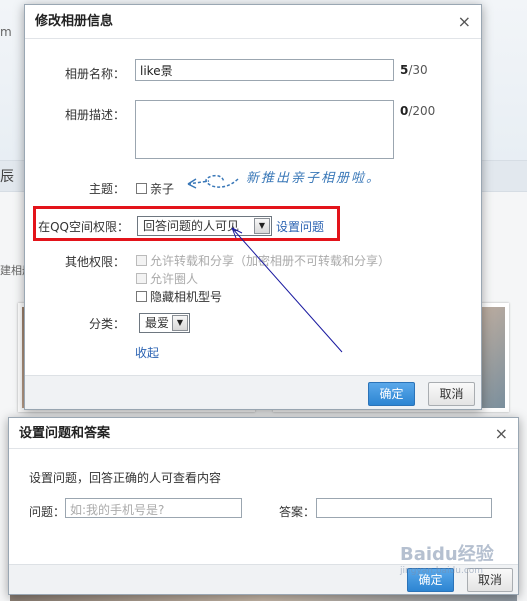 The height and width of the screenshot is (601, 527). Describe the element at coordinates (264, 129) in the screenshot. I see `album-desc-textarea` at that location.